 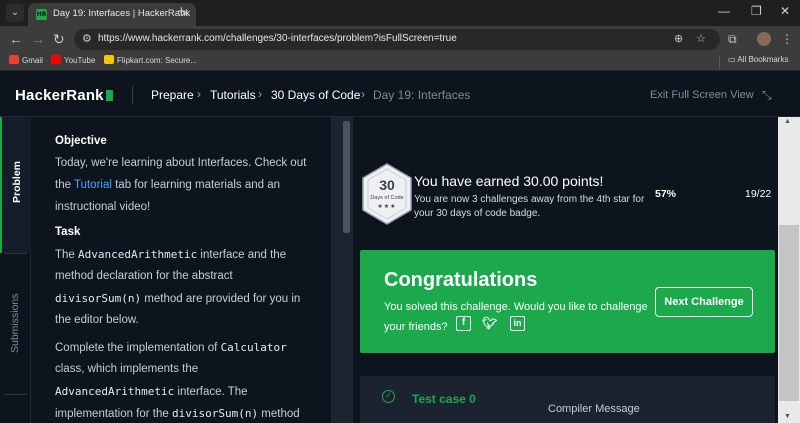 What do you see at coordinates (787, 416) in the screenshot?
I see `scroll-down-arrow-icon: ▼` at bounding box center [787, 416].